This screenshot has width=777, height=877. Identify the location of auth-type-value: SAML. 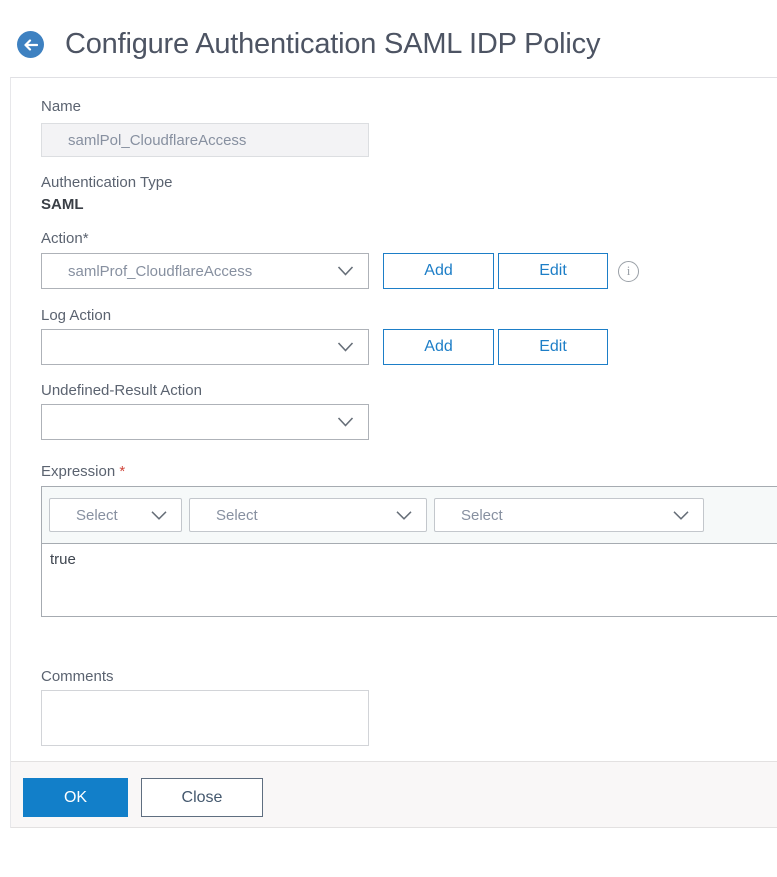
(62, 204).